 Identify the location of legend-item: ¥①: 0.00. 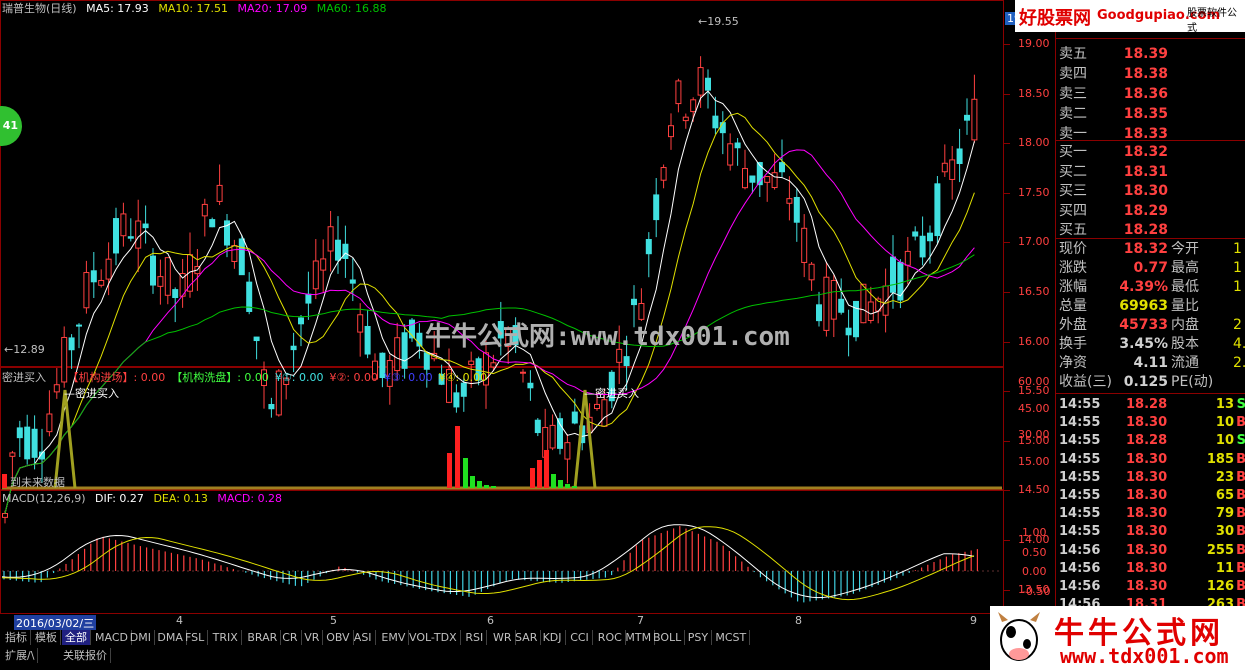
(299, 377).